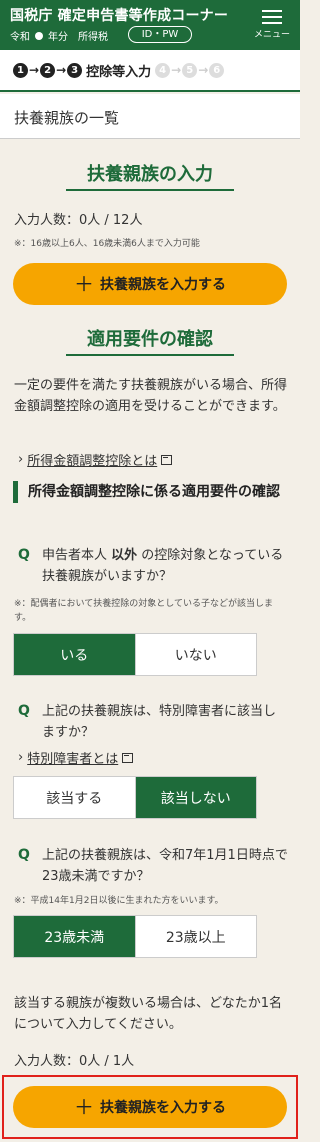  Describe the element at coordinates (119, 72) in the screenshot. I see `current-step-label: 控除等入力` at that location.